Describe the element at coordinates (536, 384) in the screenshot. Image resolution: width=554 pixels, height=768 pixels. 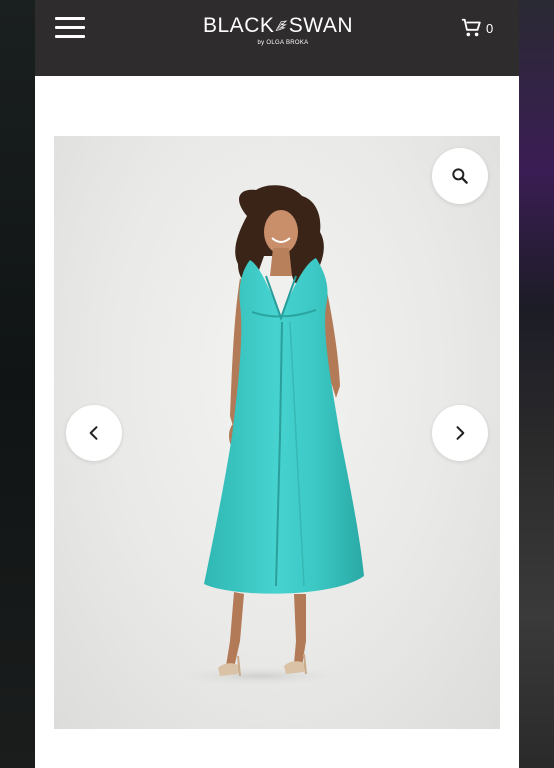
I see `backdrop-right` at that location.